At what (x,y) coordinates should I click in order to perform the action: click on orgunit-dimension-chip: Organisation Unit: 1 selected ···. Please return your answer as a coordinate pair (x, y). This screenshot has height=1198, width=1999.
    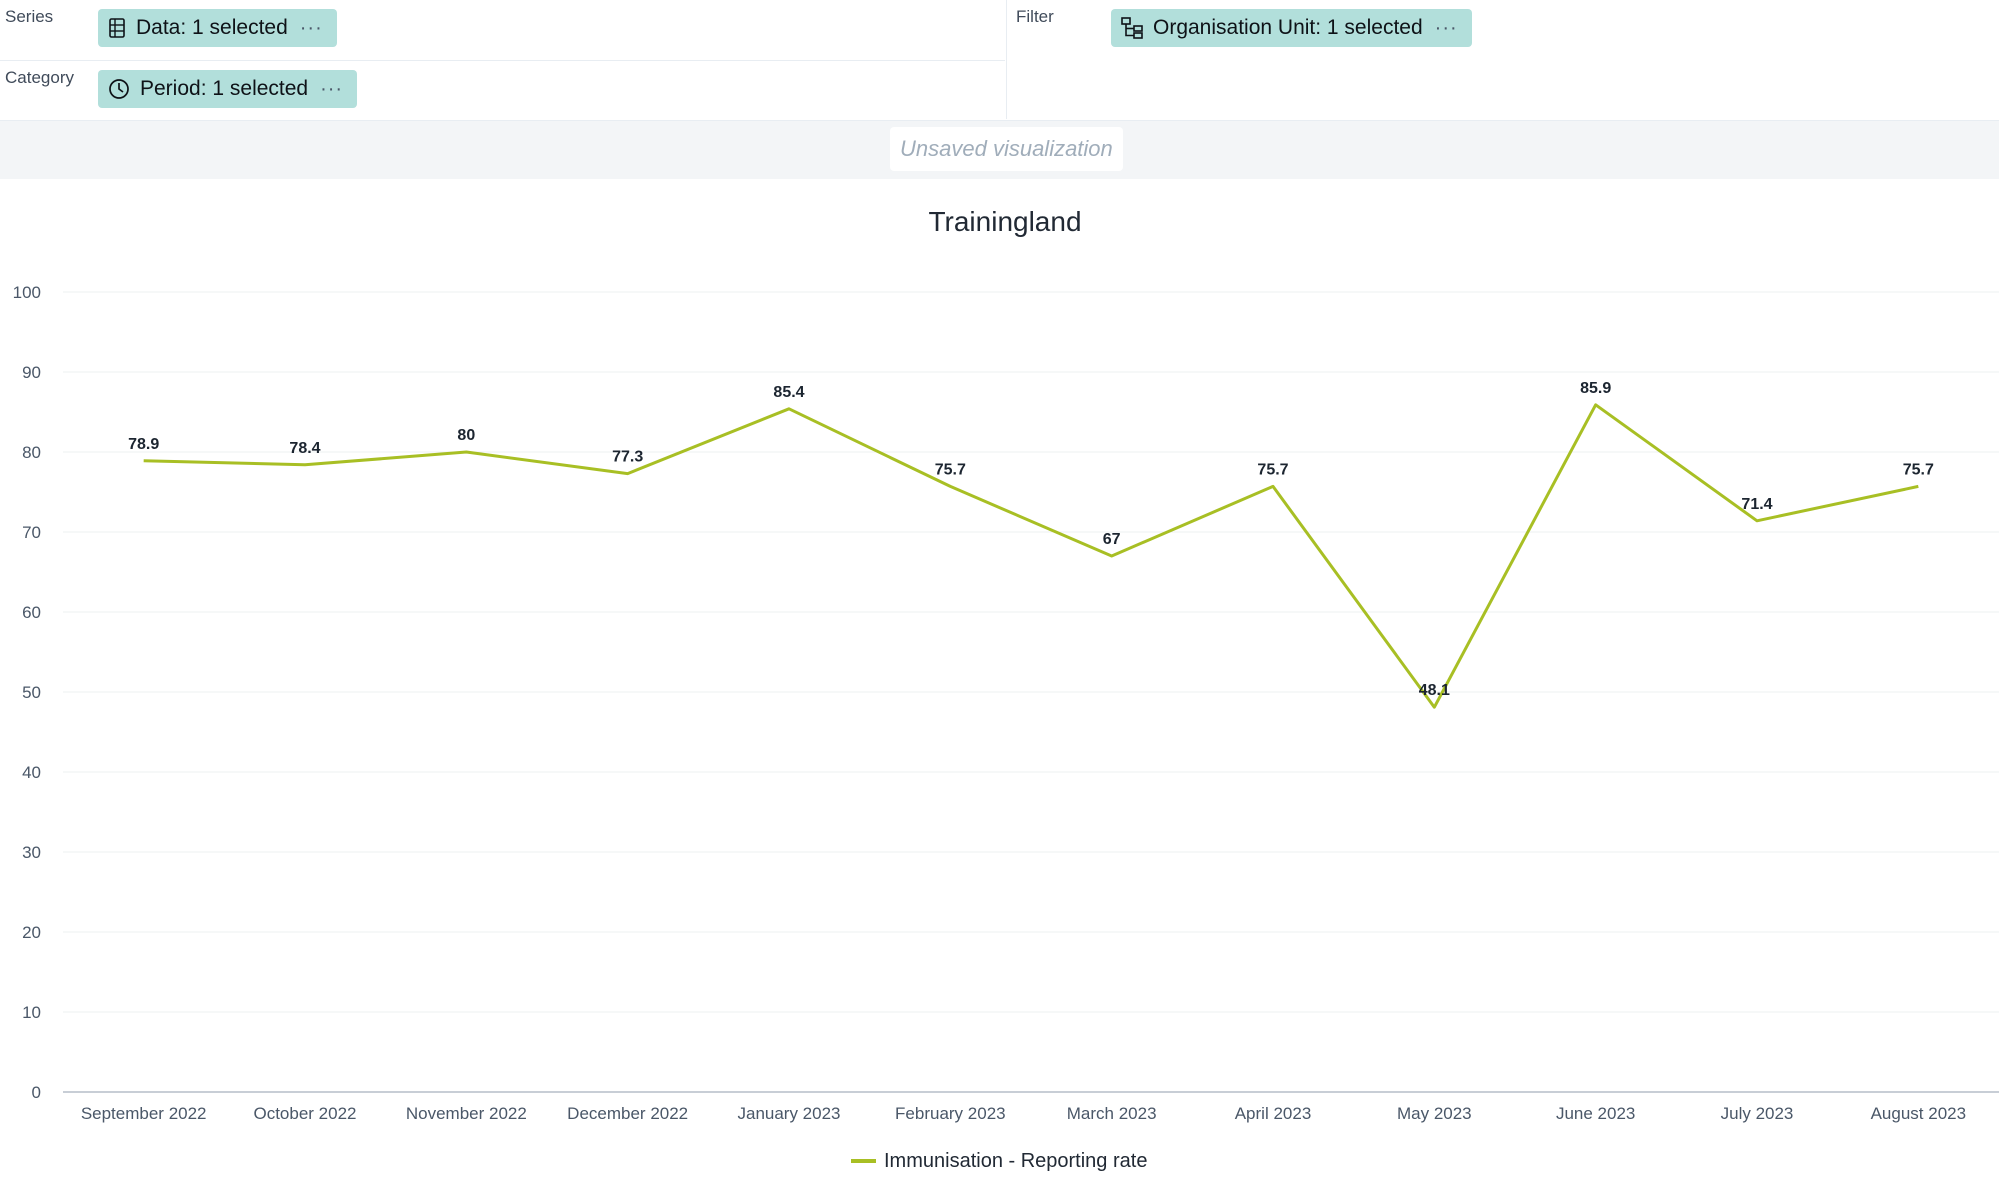
    Looking at the image, I should click on (1291, 28).